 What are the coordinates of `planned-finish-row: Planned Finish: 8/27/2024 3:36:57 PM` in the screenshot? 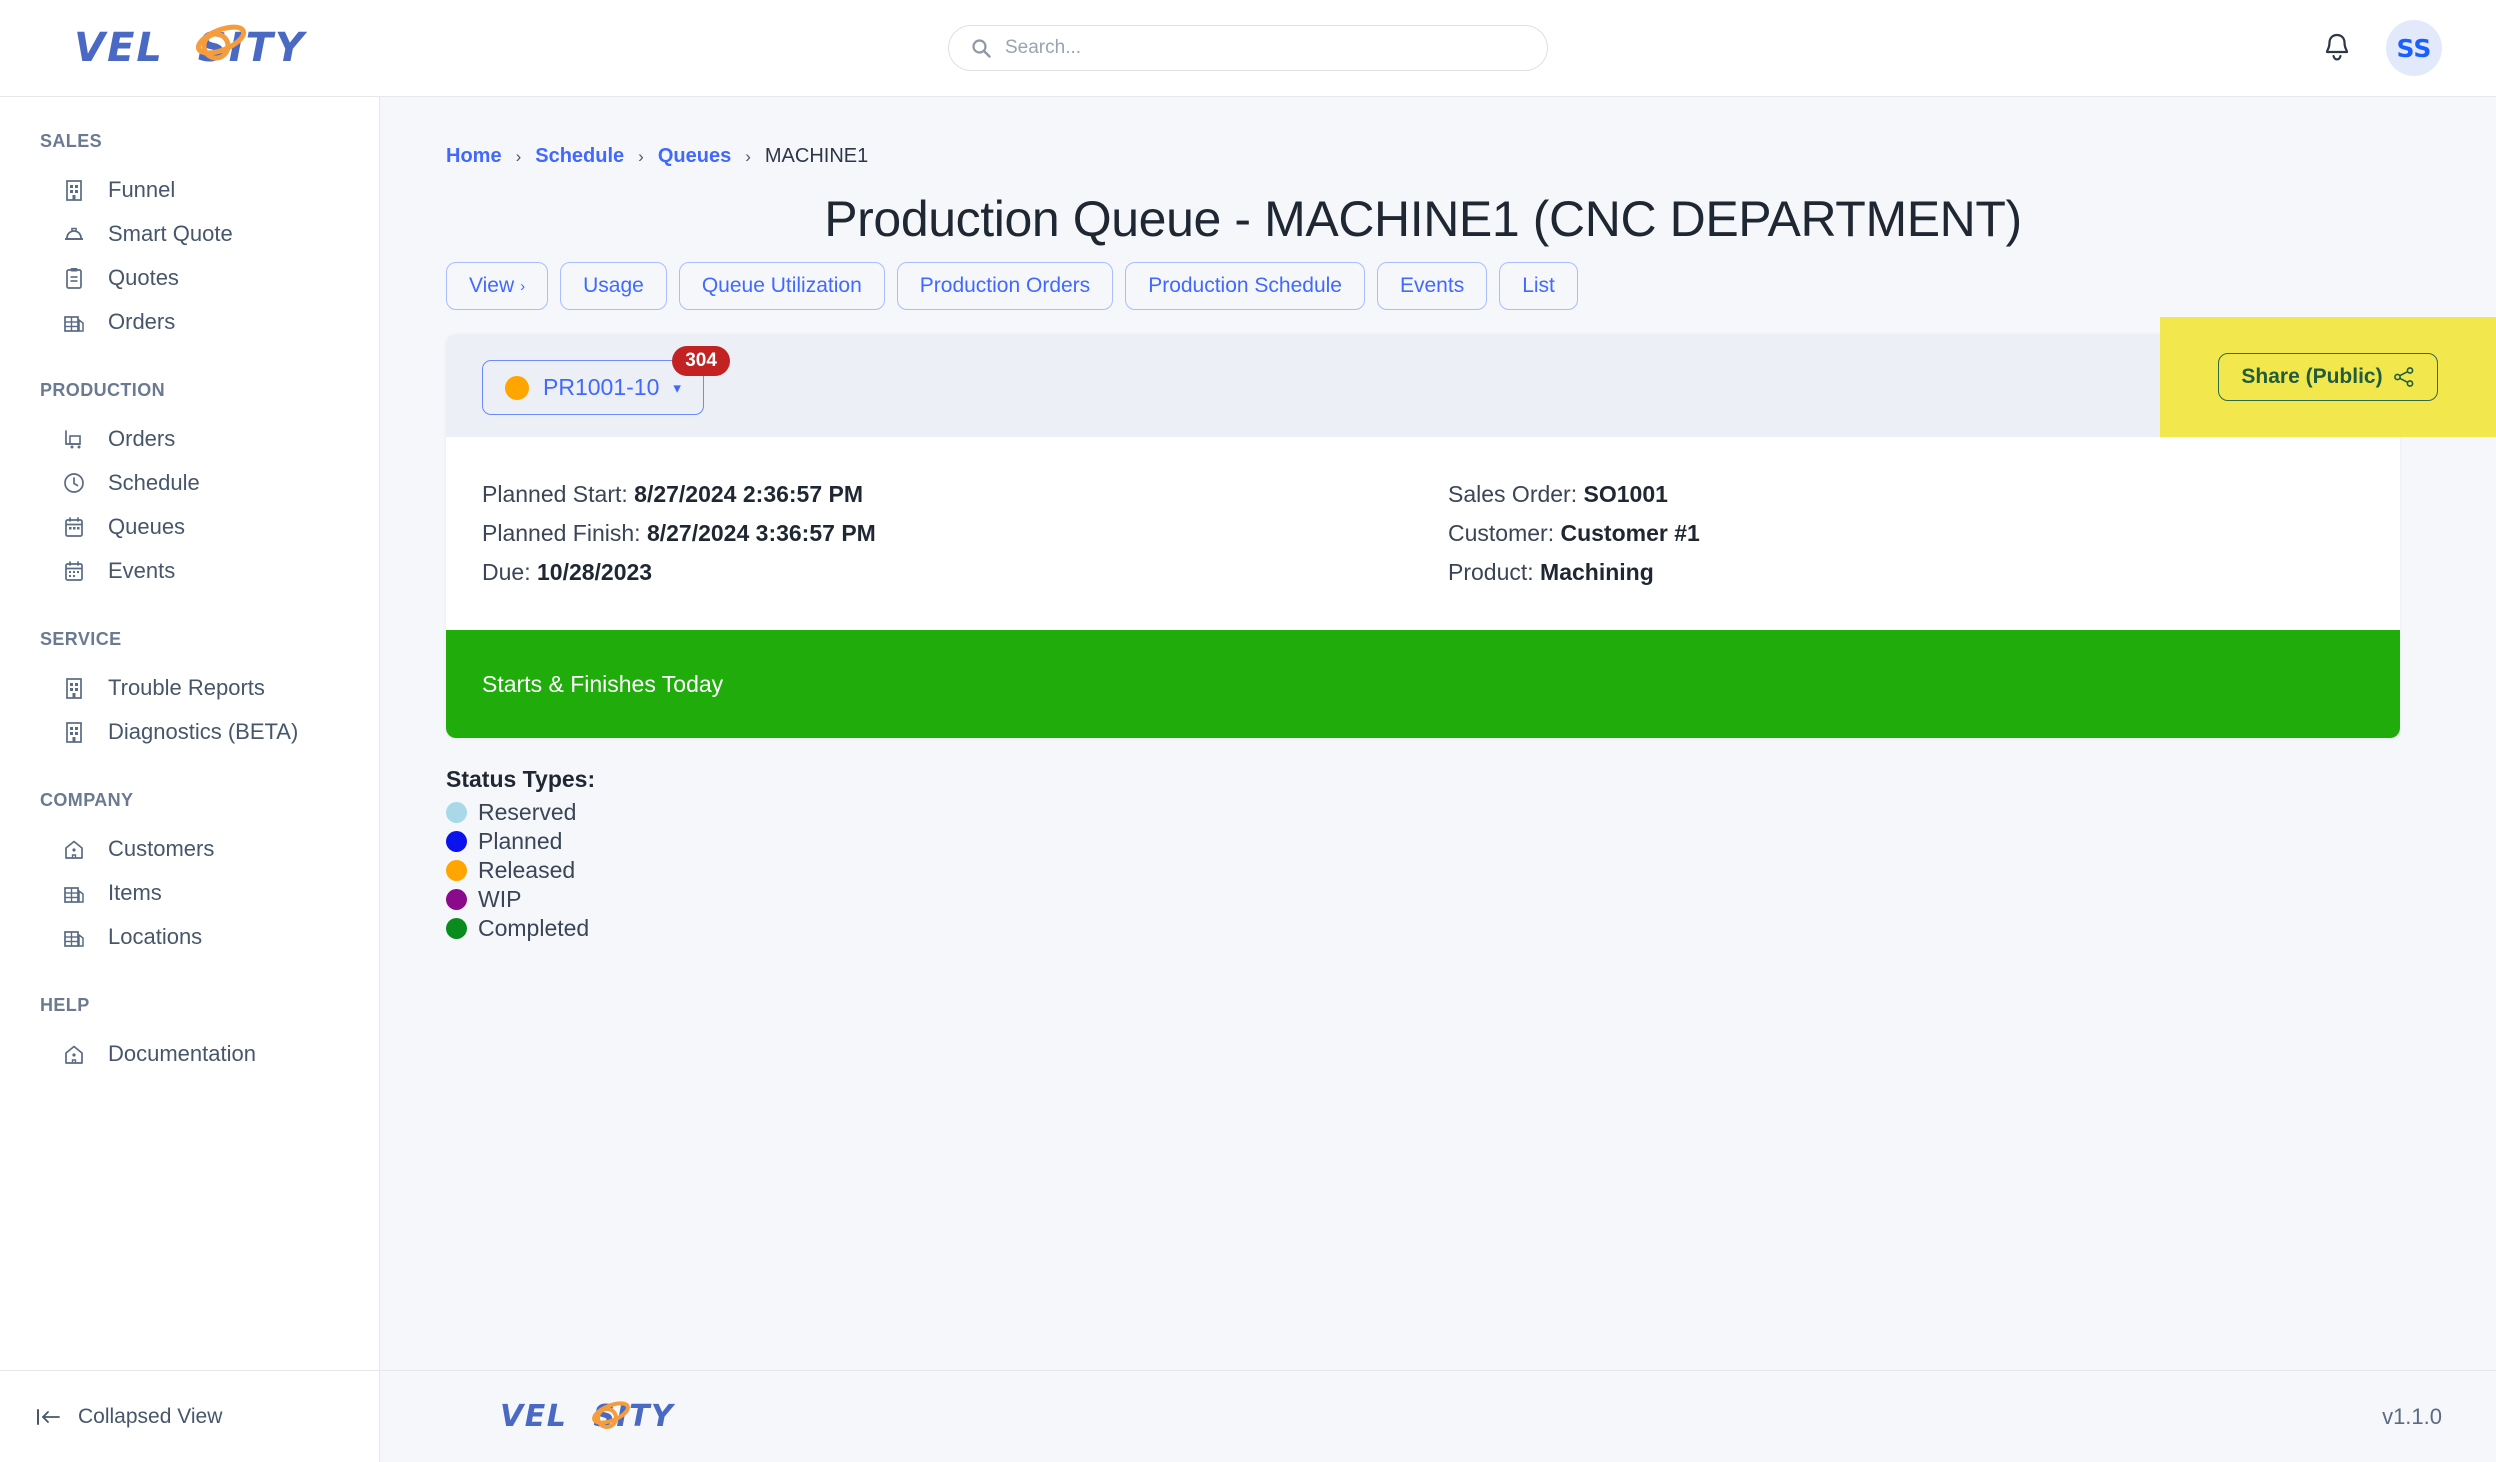 It's located at (940, 533).